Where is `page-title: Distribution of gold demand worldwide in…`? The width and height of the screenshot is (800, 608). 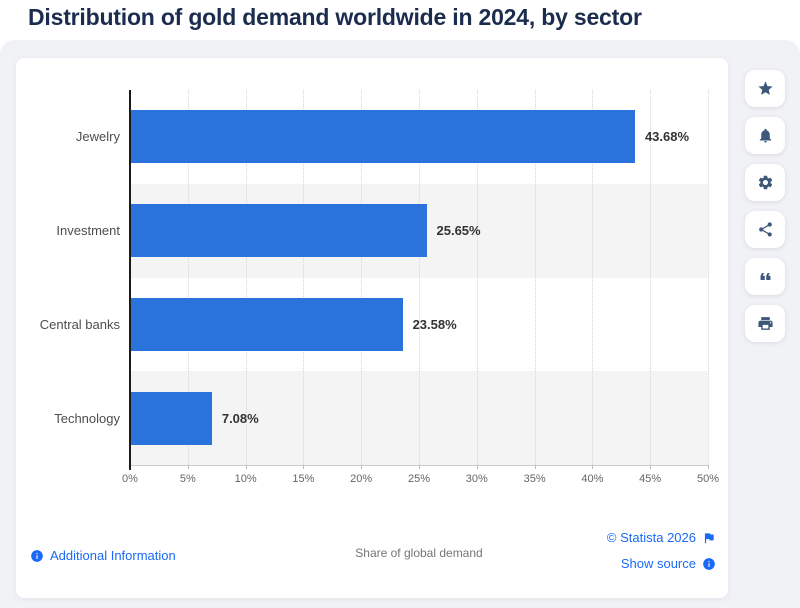
page-title: Distribution of gold demand worldwide in… is located at coordinates (335, 17).